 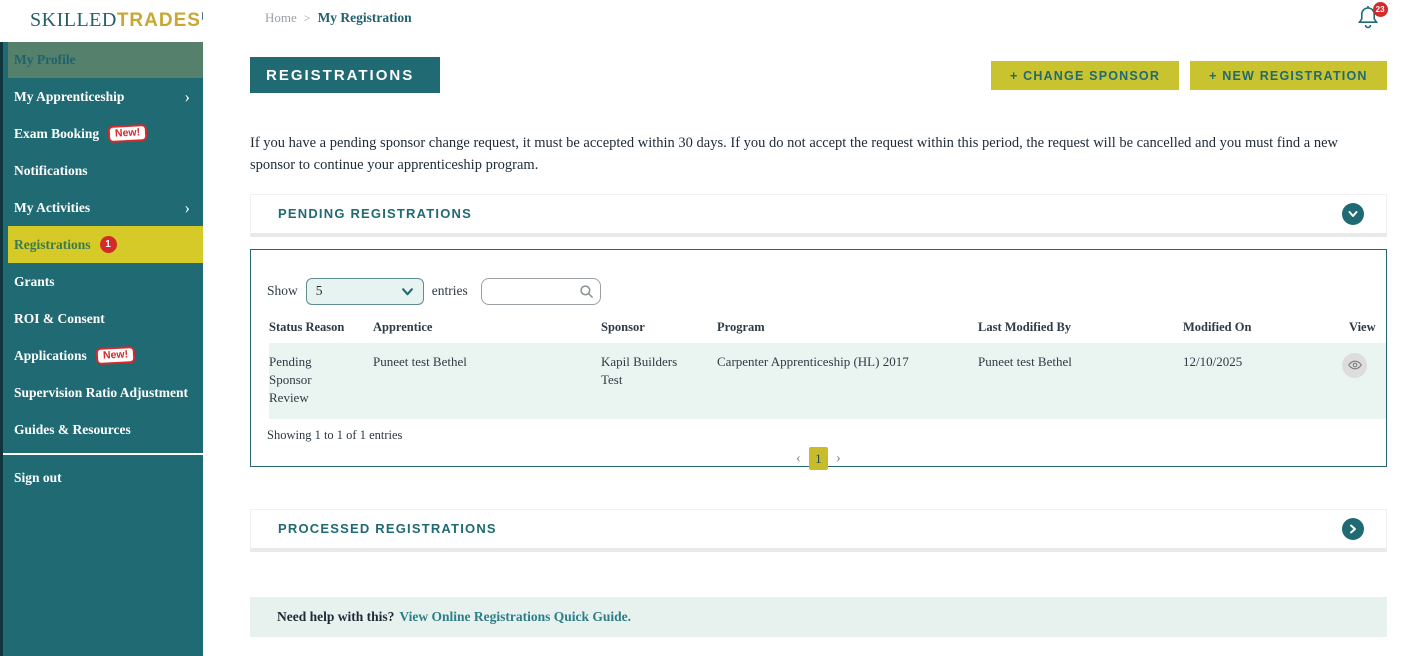 I want to click on sidebar-item-grants: Grants, so click(x=101, y=281).